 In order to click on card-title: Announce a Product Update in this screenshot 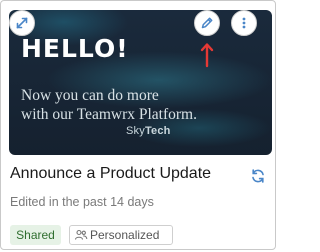, I will do `click(110, 174)`.